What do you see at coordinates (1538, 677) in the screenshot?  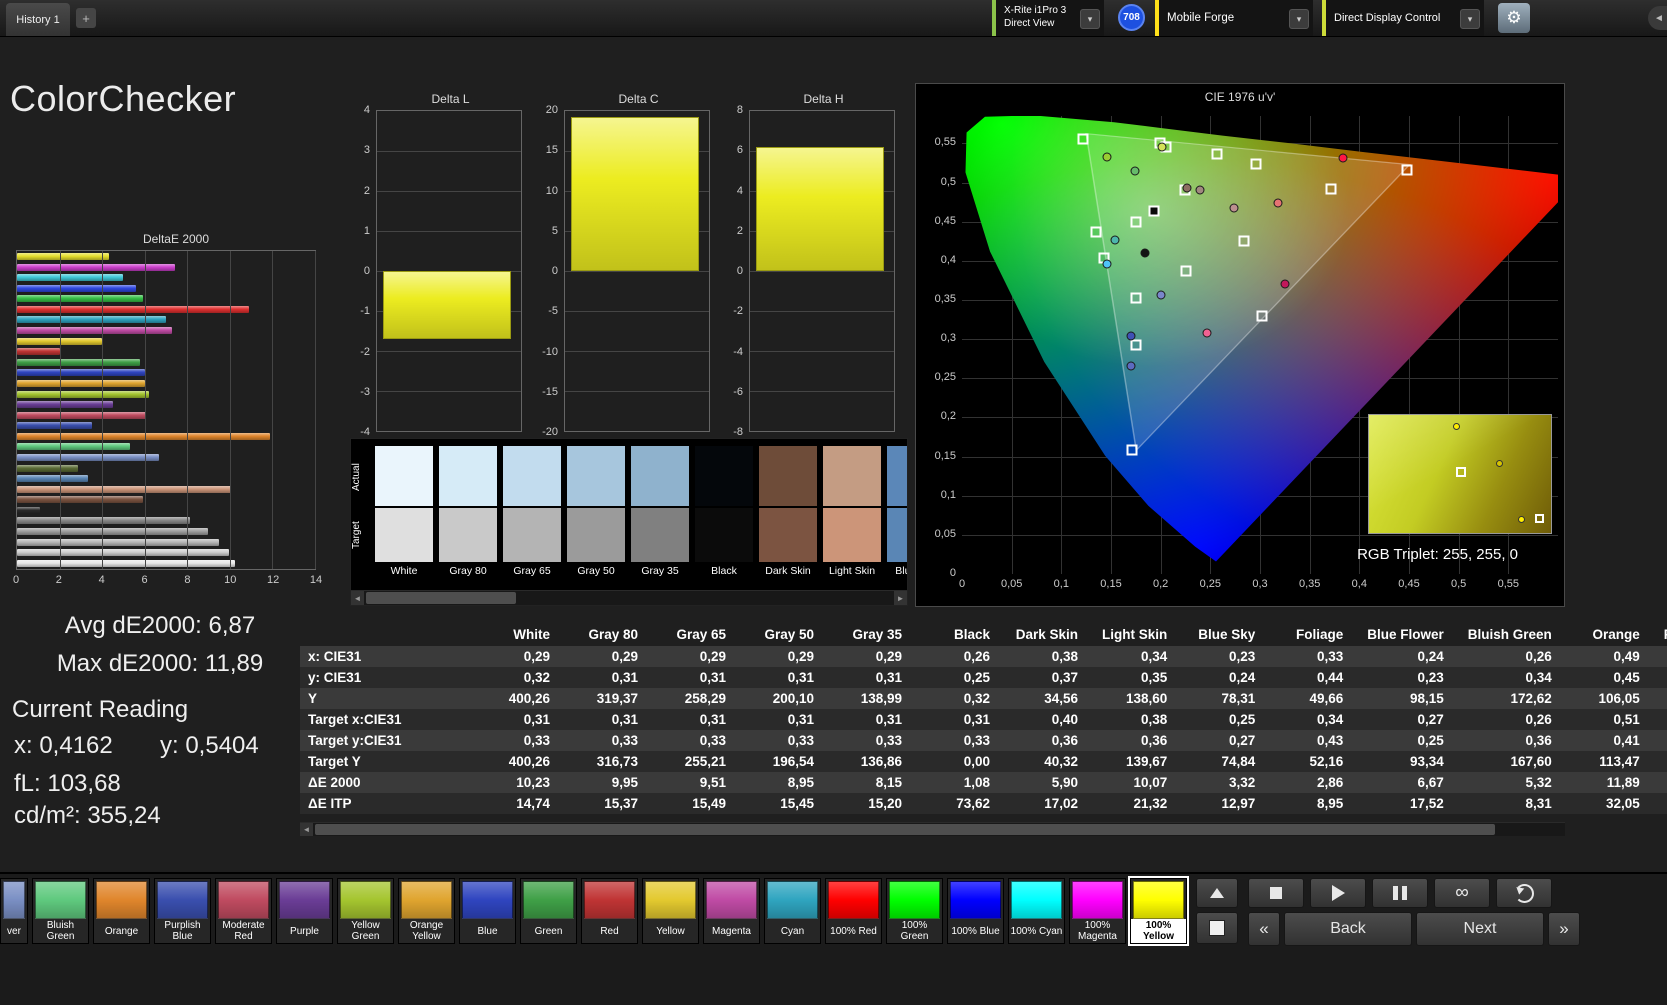 I see `cell: 0,34` at bounding box center [1538, 677].